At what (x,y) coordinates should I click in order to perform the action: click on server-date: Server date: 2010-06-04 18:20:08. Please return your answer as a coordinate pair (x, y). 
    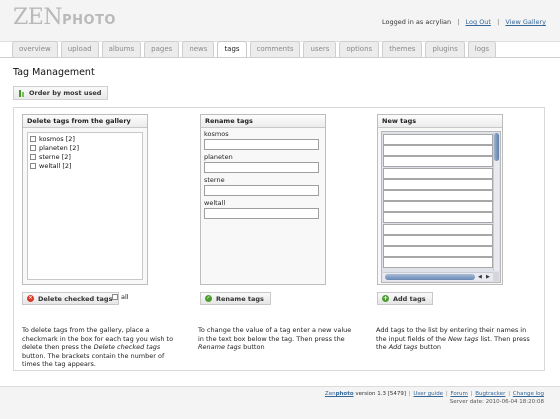
    Looking at the image, I should click on (496, 402).